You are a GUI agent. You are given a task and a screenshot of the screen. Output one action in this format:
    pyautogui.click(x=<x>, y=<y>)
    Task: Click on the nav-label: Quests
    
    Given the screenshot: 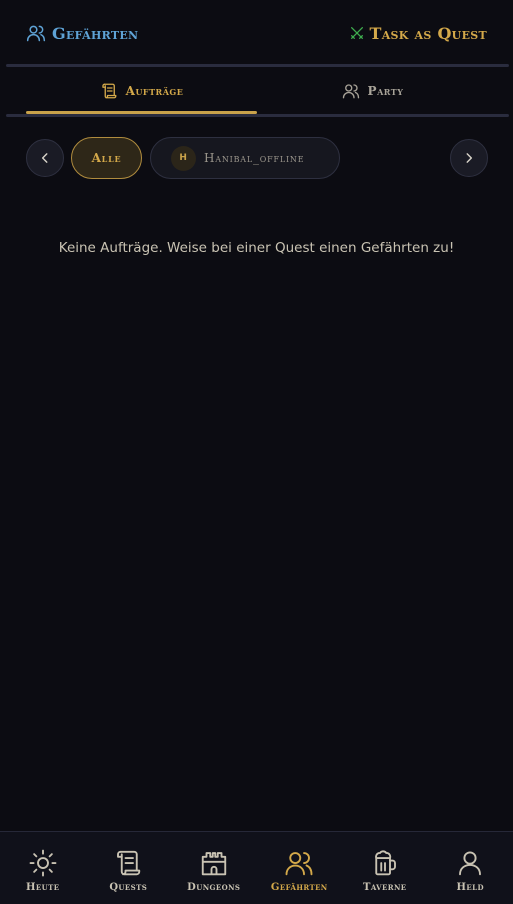 What is the action you would take?
    pyautogui.click(x=128, y=887)
    